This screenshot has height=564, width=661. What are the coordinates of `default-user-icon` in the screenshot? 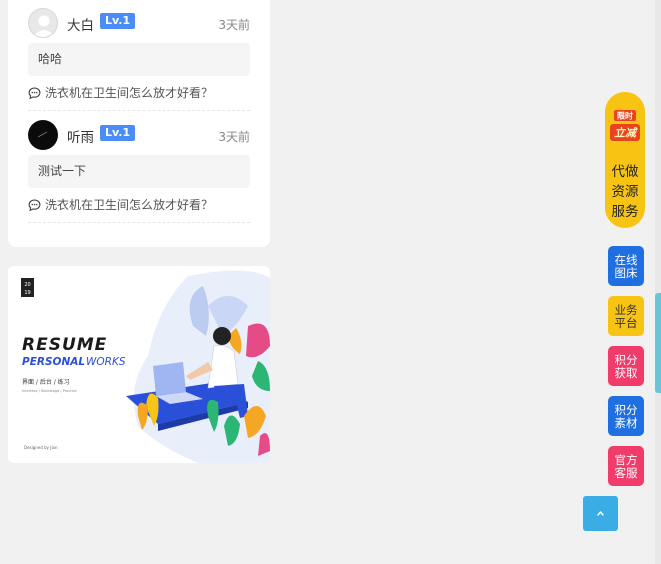 It's located at (44, 26).